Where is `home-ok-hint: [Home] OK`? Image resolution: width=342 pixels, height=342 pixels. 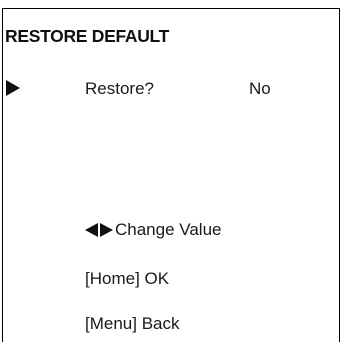
home-ok-hint: [Home] OK is located at coordinates (127, 278).